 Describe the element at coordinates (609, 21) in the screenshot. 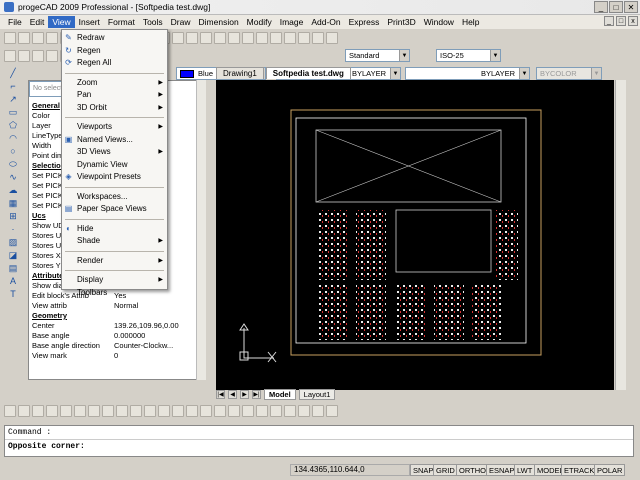

I see `doc-minimize-button: _` at that location.